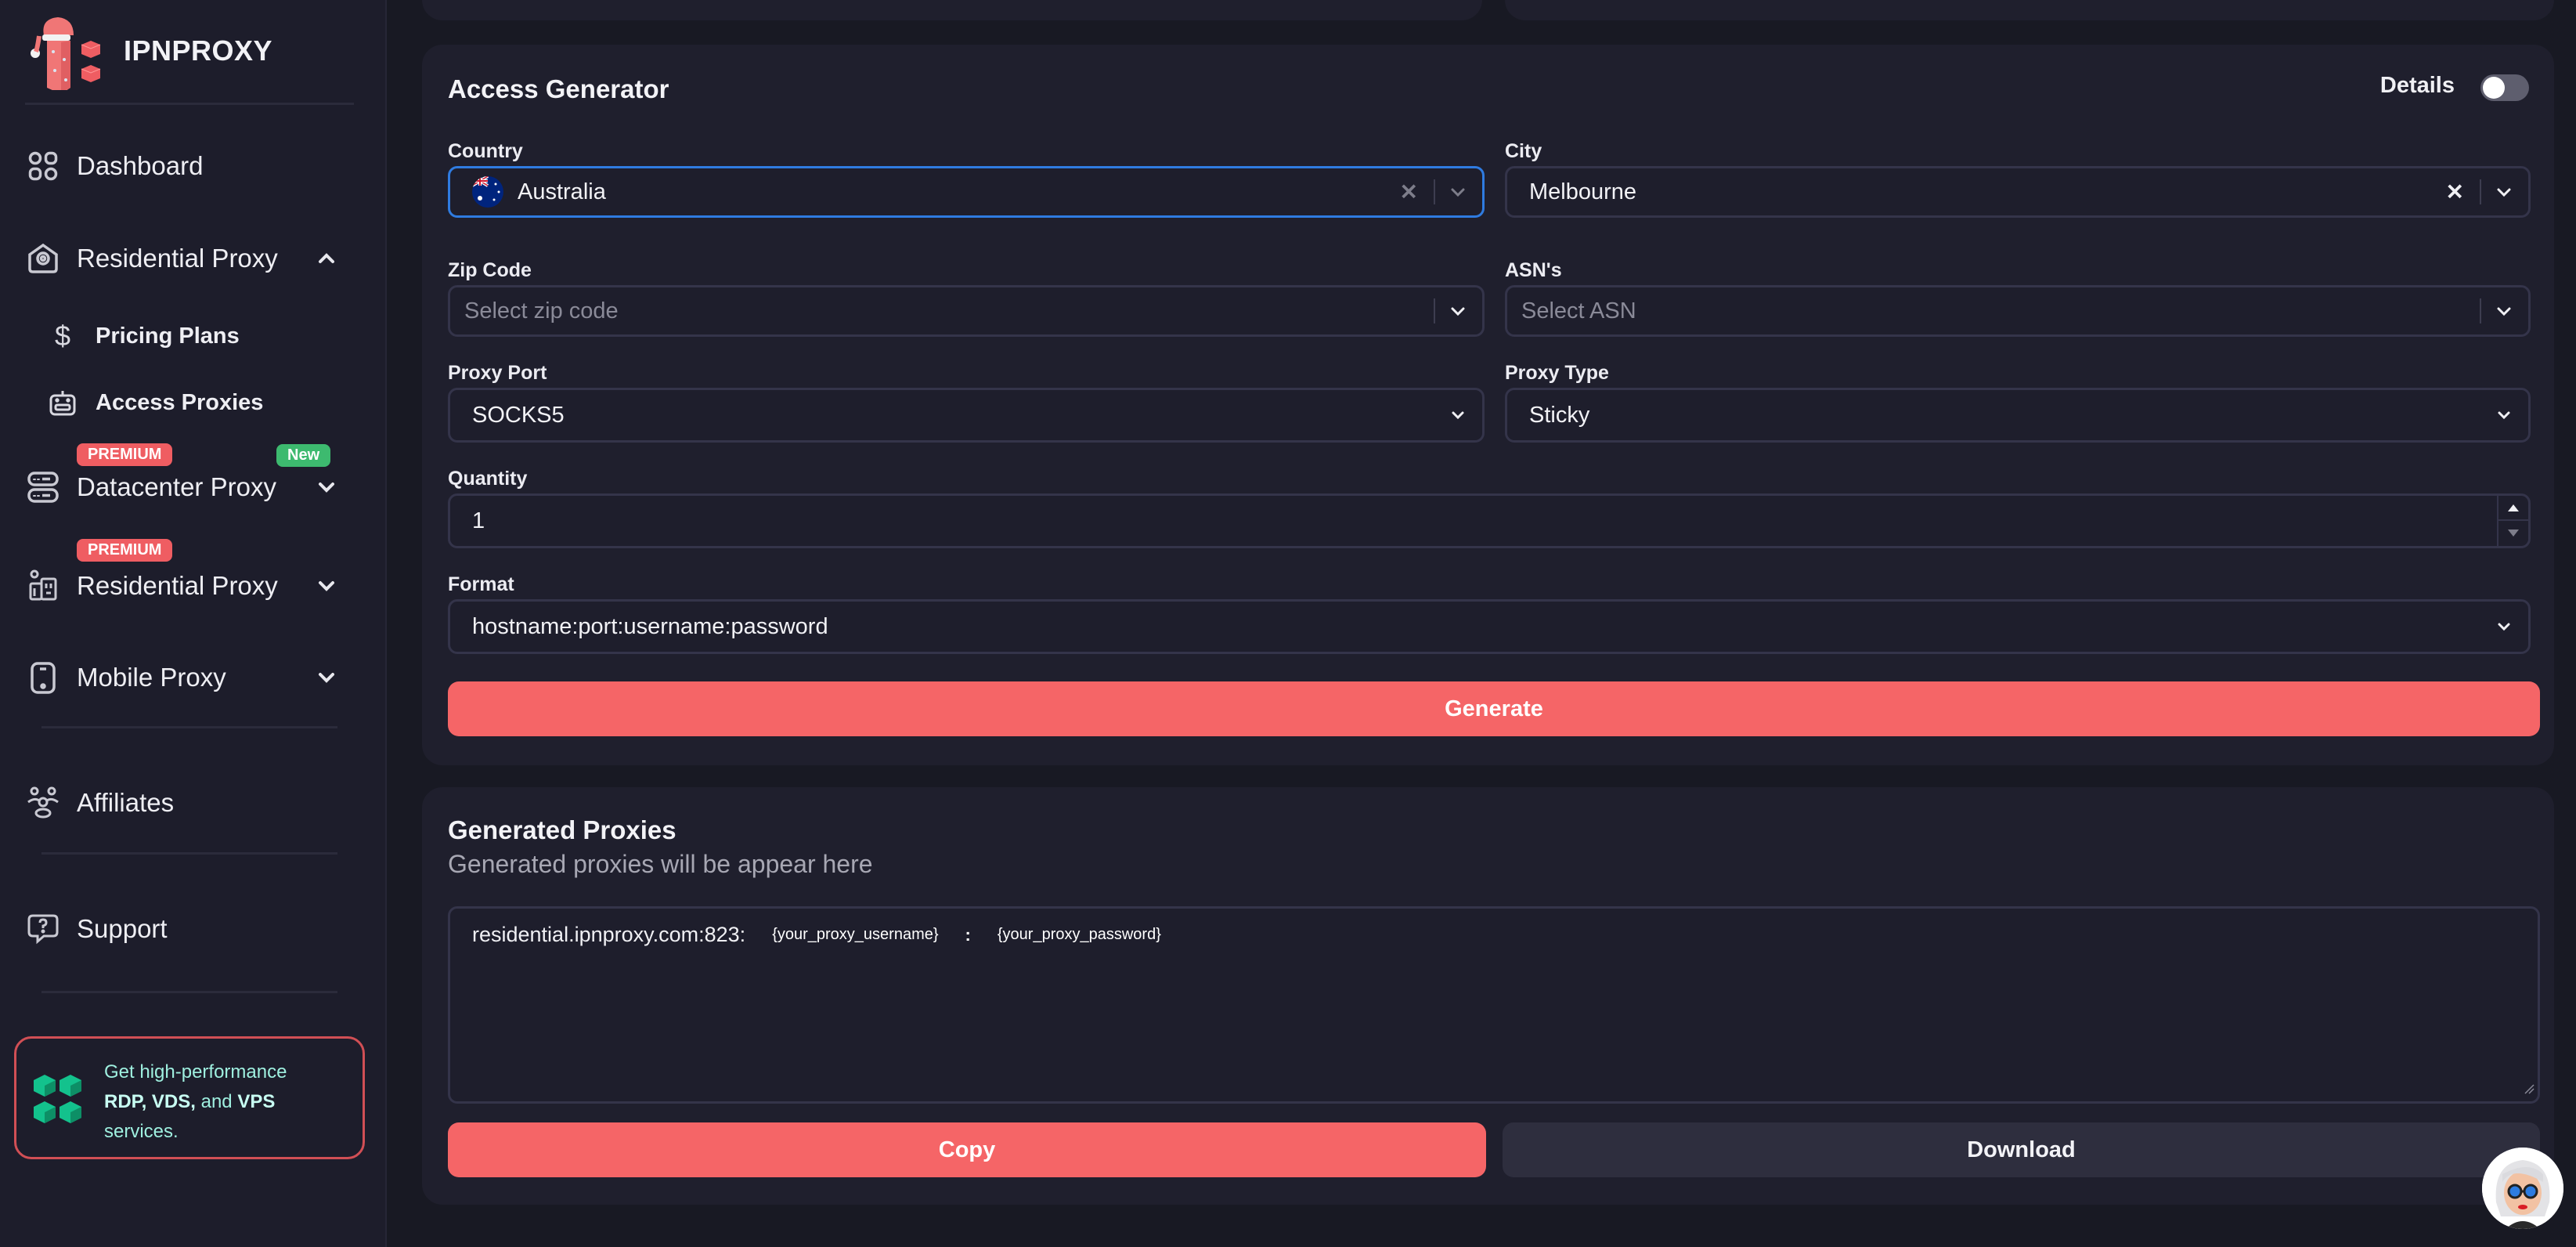 This screenshot has width=2576, height=1247. Describe the element at coordinates (558, 88) in the screenshot. I see `access-generator-title: Access Generator` at that location.